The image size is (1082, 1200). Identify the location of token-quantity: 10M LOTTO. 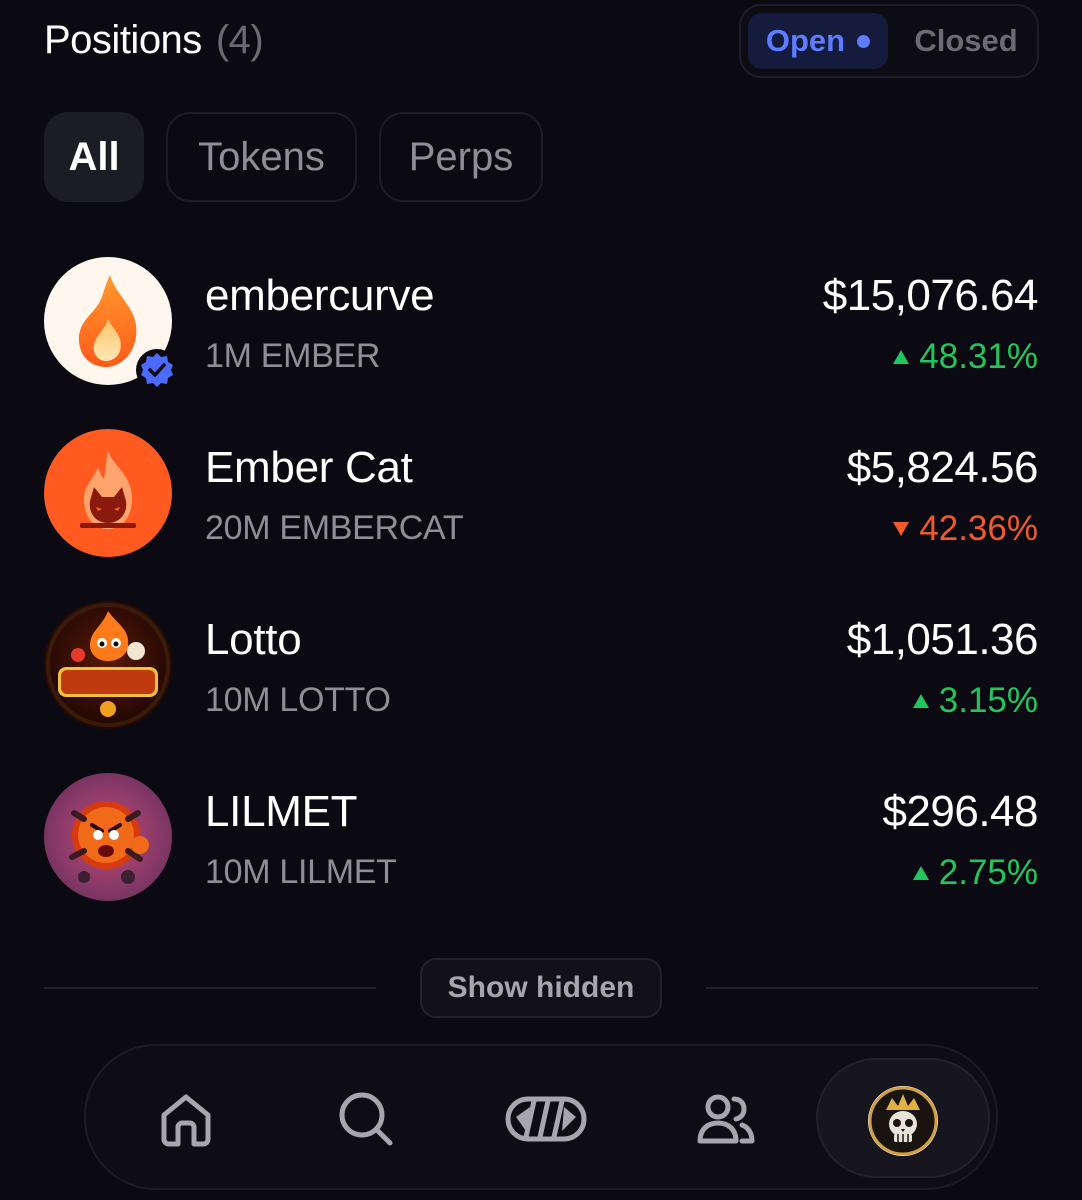
(298, 700).